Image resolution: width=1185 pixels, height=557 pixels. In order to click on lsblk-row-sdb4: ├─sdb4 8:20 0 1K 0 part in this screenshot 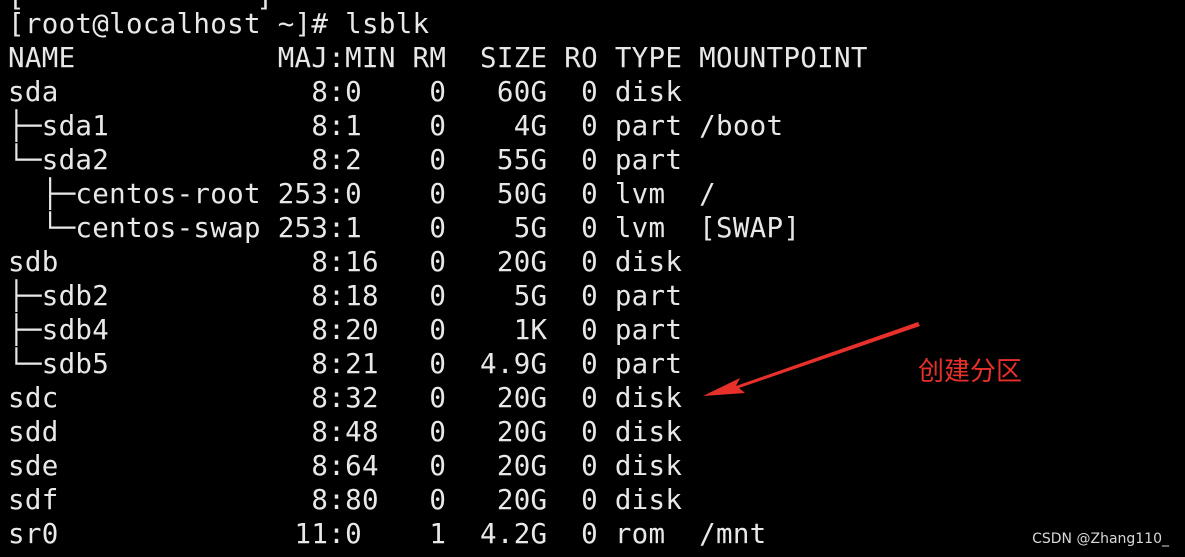, I will do `click(345, 330)`.